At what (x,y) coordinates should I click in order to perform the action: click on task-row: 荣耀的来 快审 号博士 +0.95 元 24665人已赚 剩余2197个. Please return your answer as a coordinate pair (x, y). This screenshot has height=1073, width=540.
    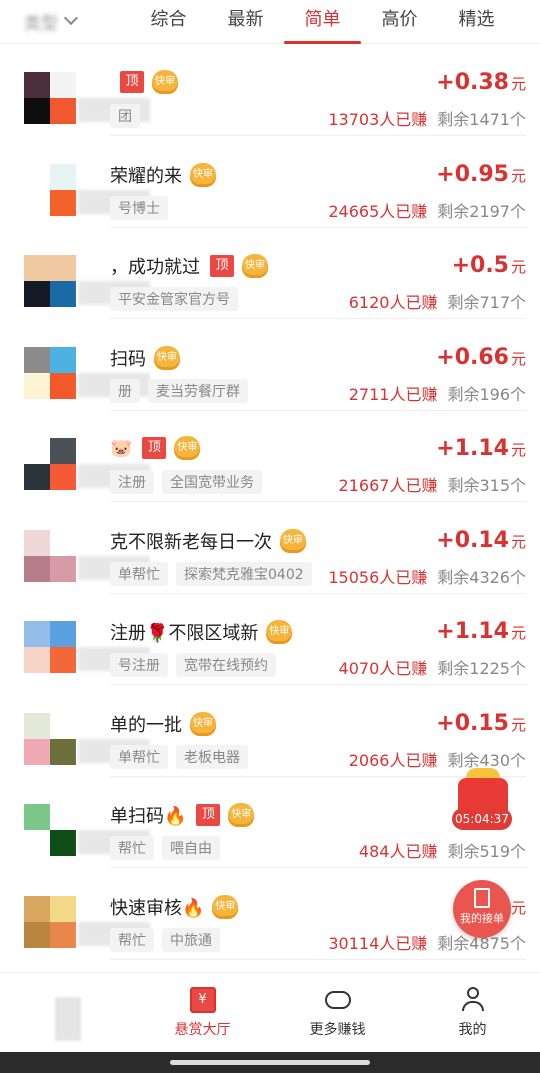
    Looking at the image, I should click on (270, 182).